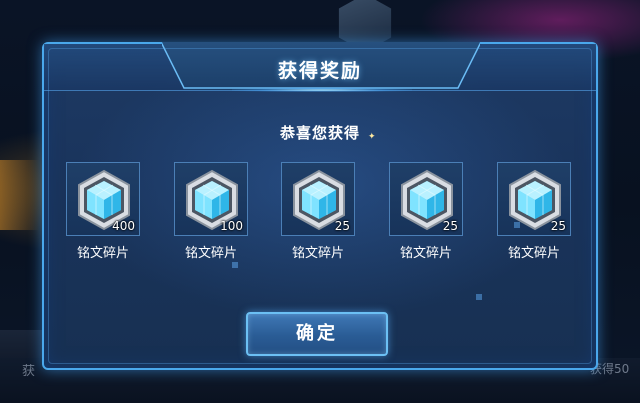 The image size is (640, 403). What do you see at coordinates (211, 199) in the screenshot?
I see `reward-slot: 100` at bounding box center [211, 199].